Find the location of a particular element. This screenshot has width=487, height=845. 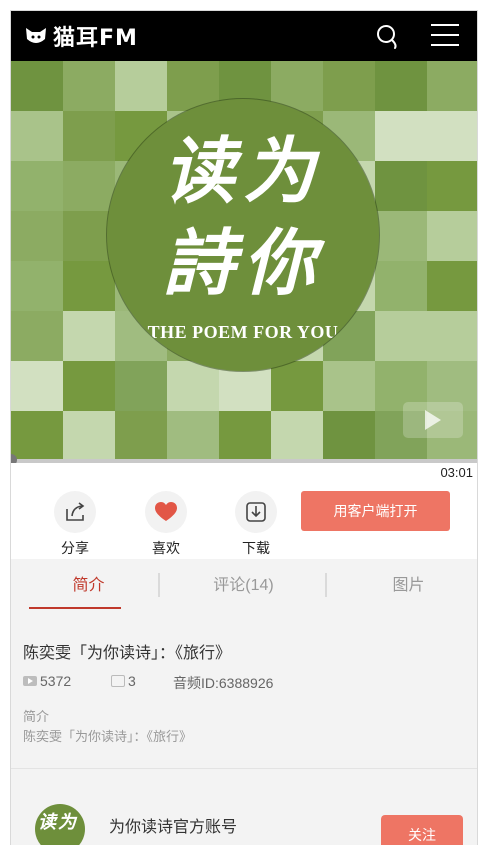

comment-count: 3 is located at coordinates (123, 681).